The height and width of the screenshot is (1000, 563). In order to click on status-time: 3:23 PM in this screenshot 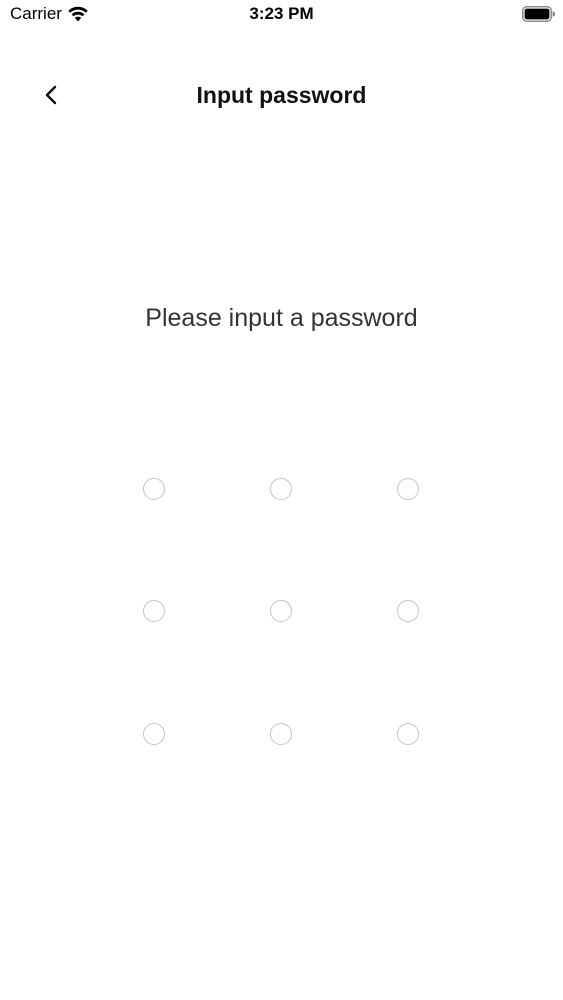, I will do `click(281, 13)`.